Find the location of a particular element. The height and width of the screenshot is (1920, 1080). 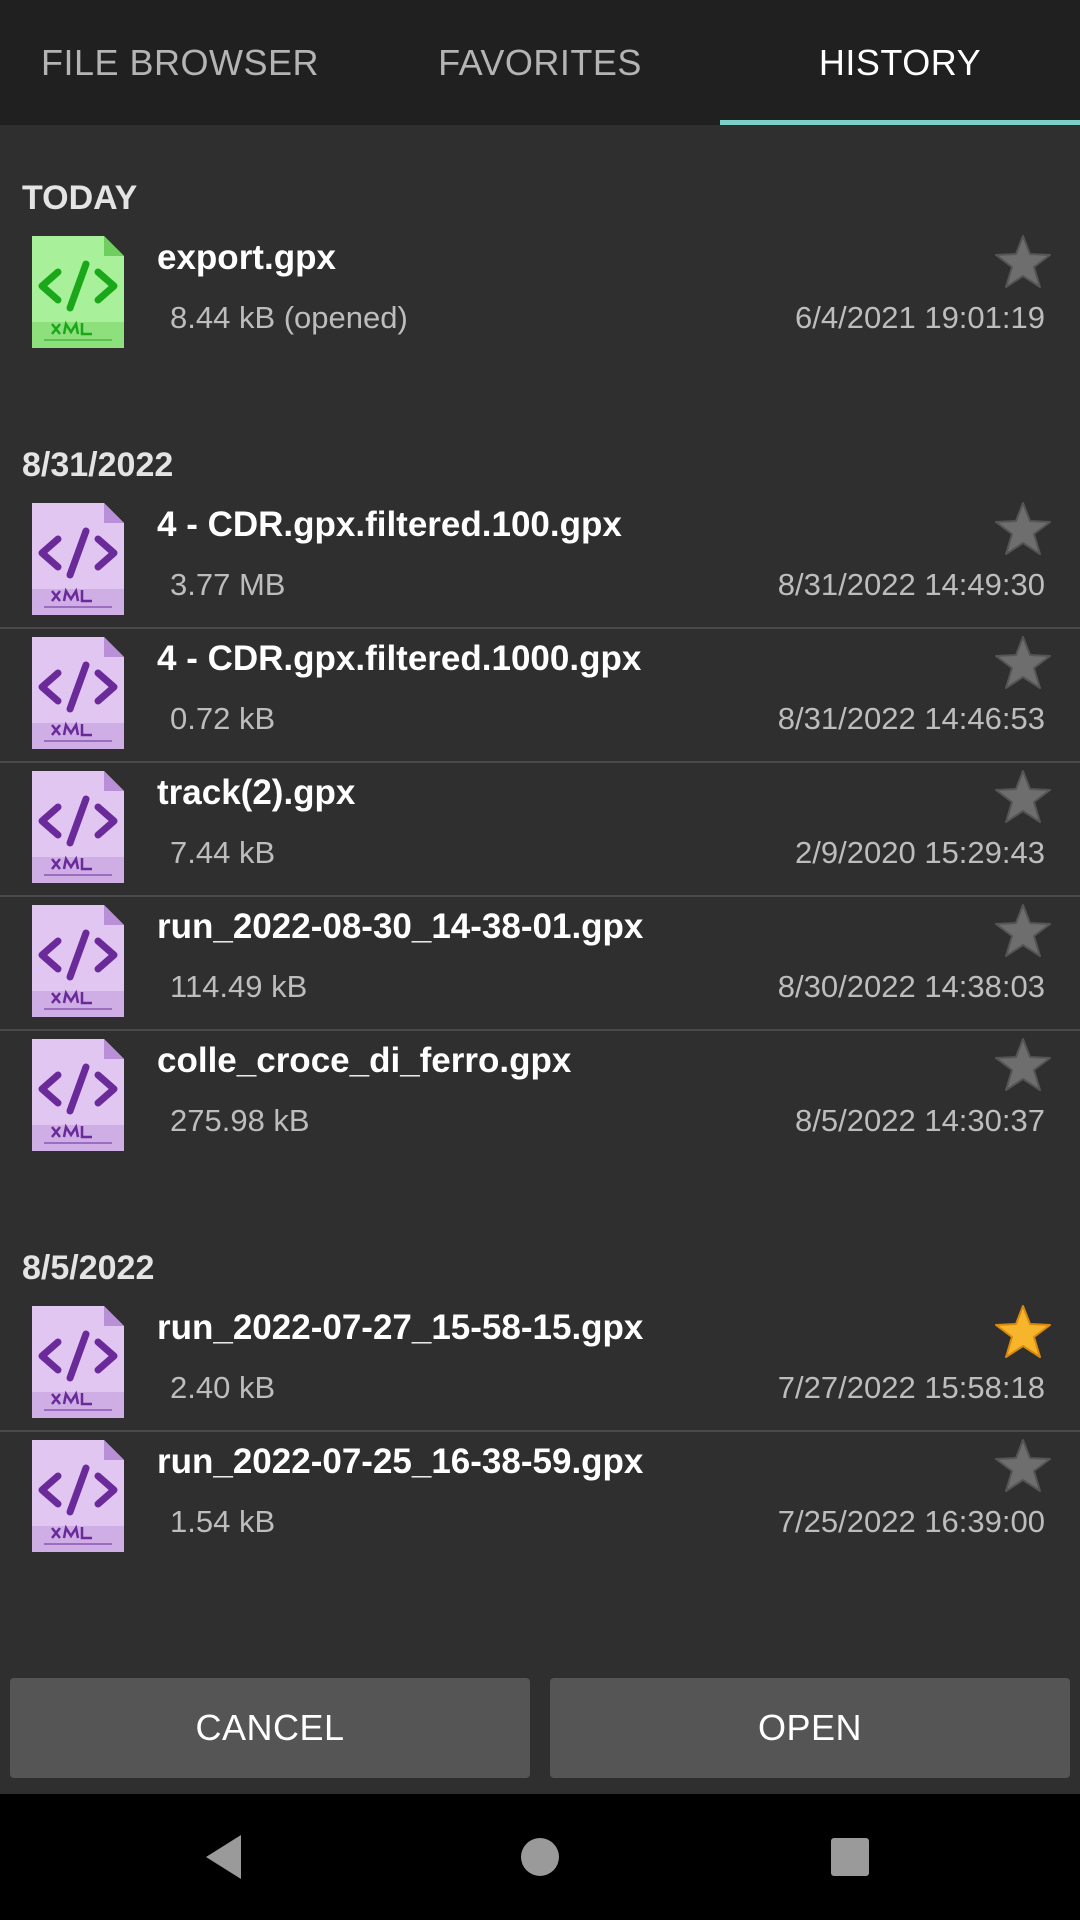

file-name: 4 - CDR.gpx.filtered.100.gpx is located at coordinates (389, 524).